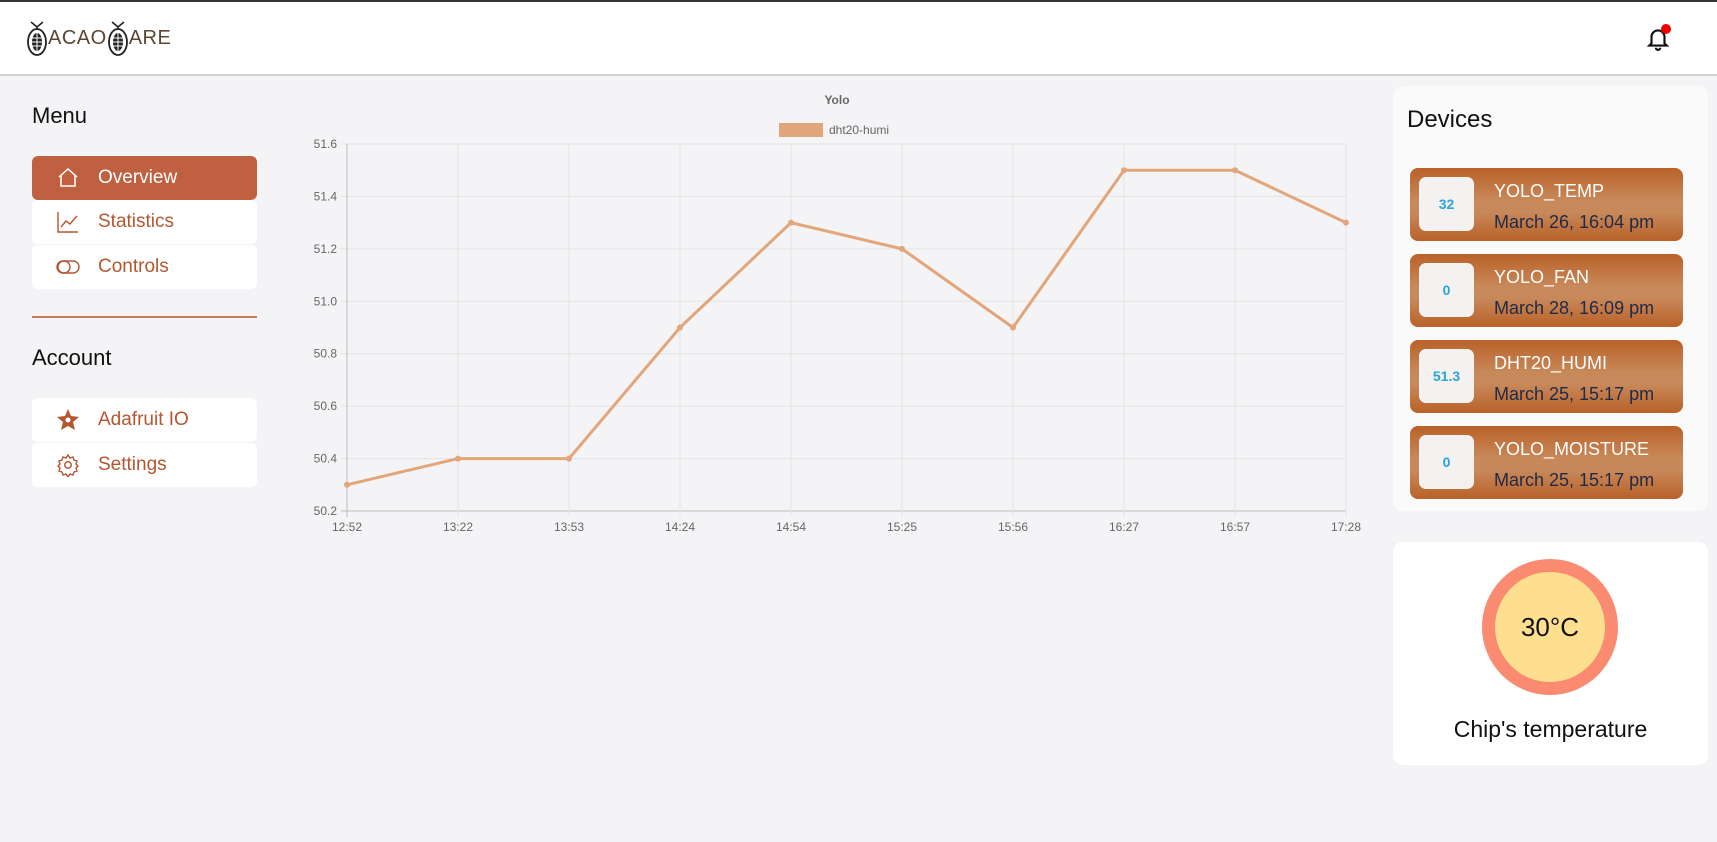 This screenshot has width=1717, height=842. I want to click on adafruit-flower-icon, so click(68, 419).